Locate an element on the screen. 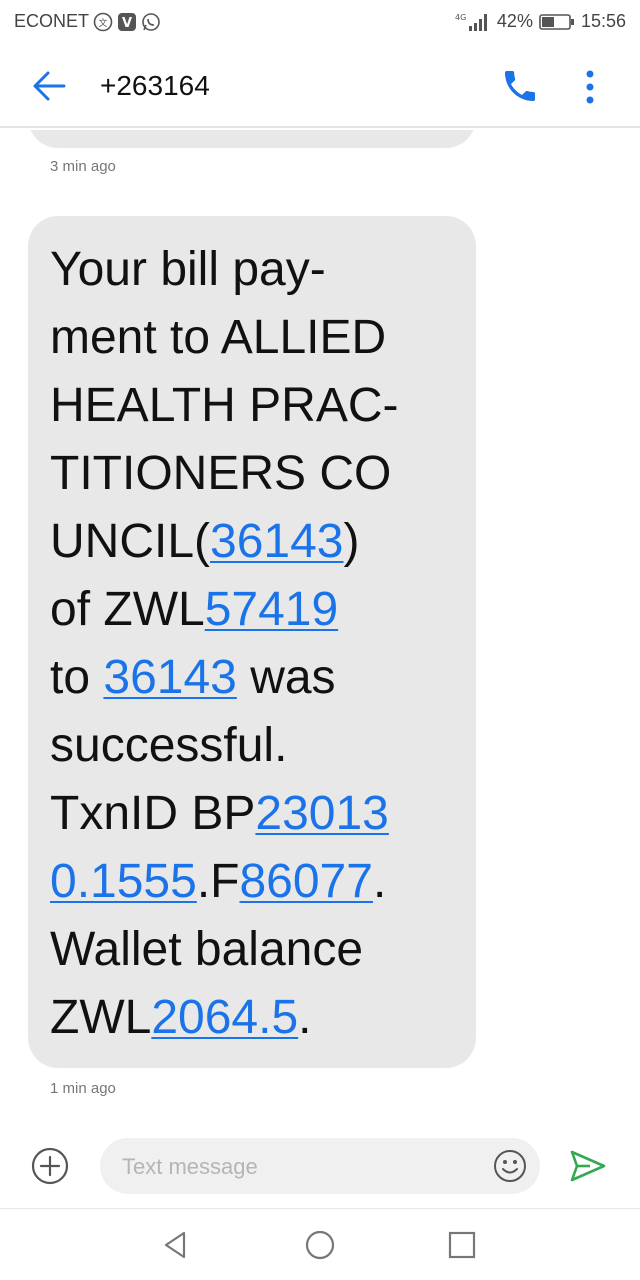 Image resolution: width=640 pixels, height=1280 pixels. message-composer: Text message is located at coordinates (320, 1169).